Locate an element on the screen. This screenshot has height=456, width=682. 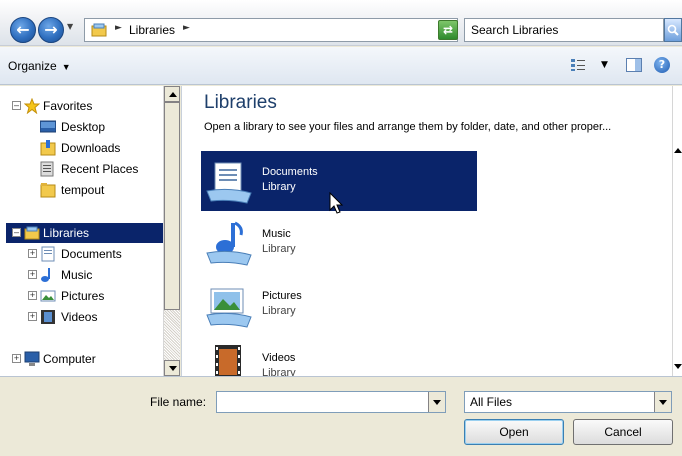
back-button: ← is located at coordinates (23, 30).